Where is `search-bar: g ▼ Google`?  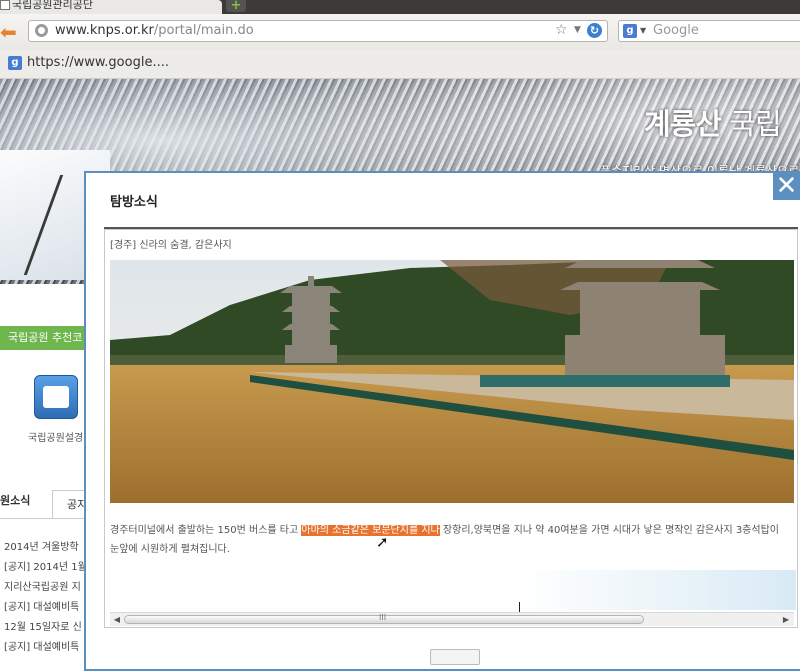
search-bar: g ▼ Google is located at coordinates (709, 31).